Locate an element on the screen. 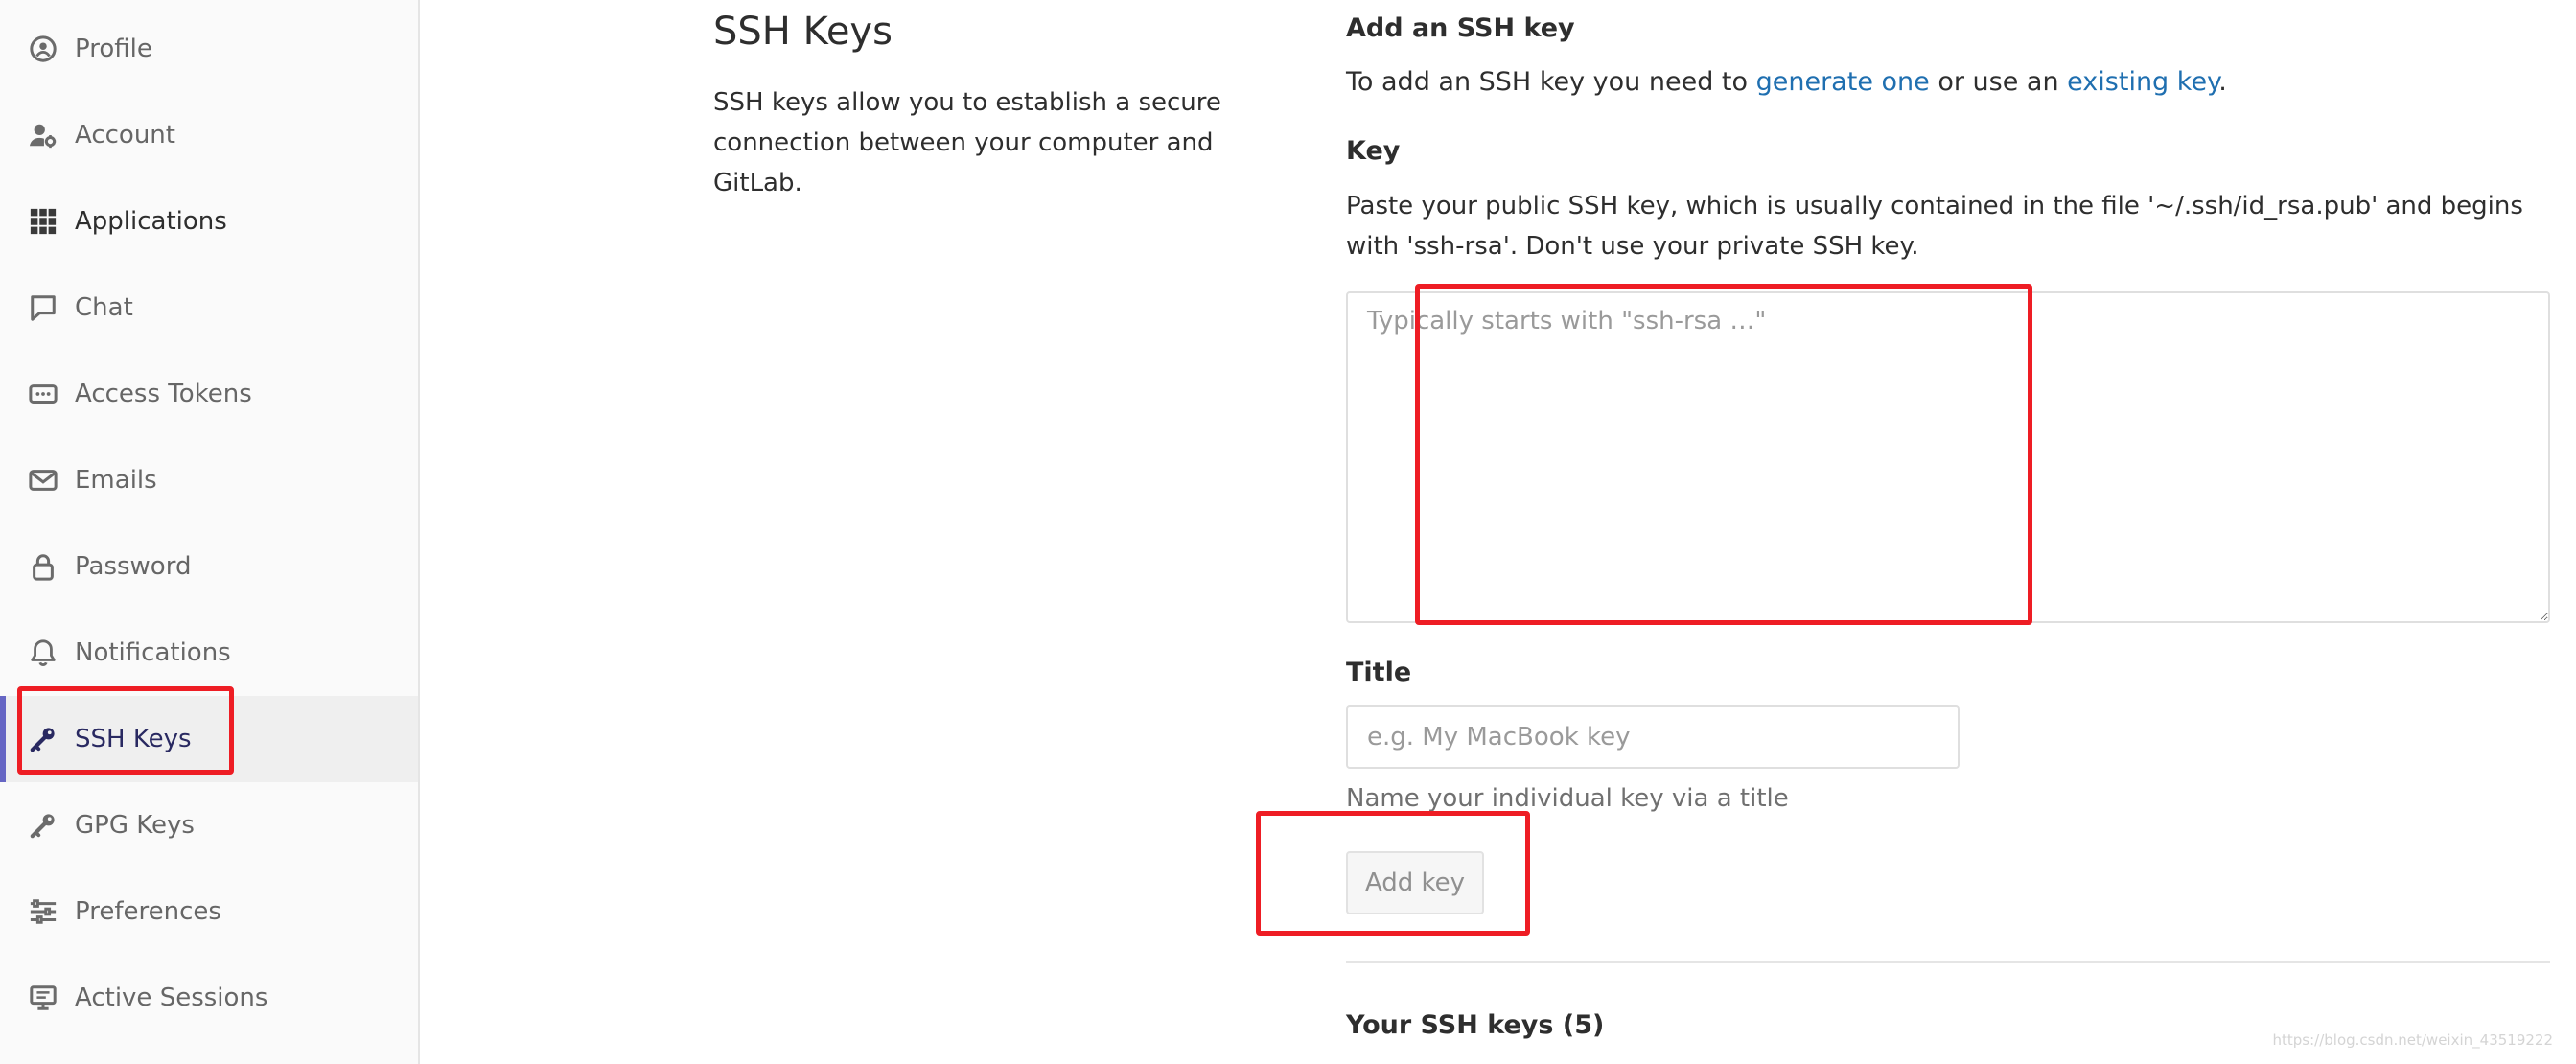 This screenshot has width=2576, height=1064. sidebar-item-profile: Profile is located at coordinates (209, 49).